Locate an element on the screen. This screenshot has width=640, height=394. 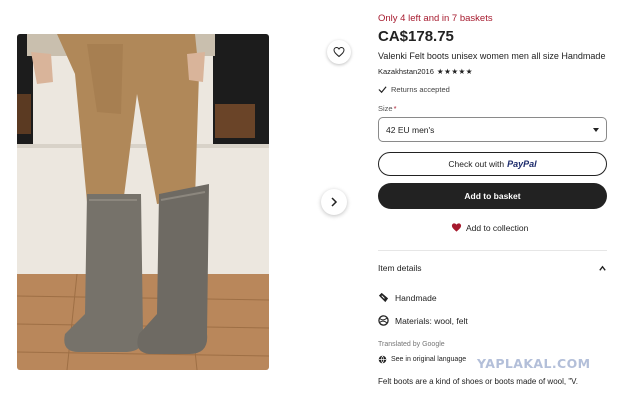
rating-stars: ★★★★★ is located at coordinates (455, 71).